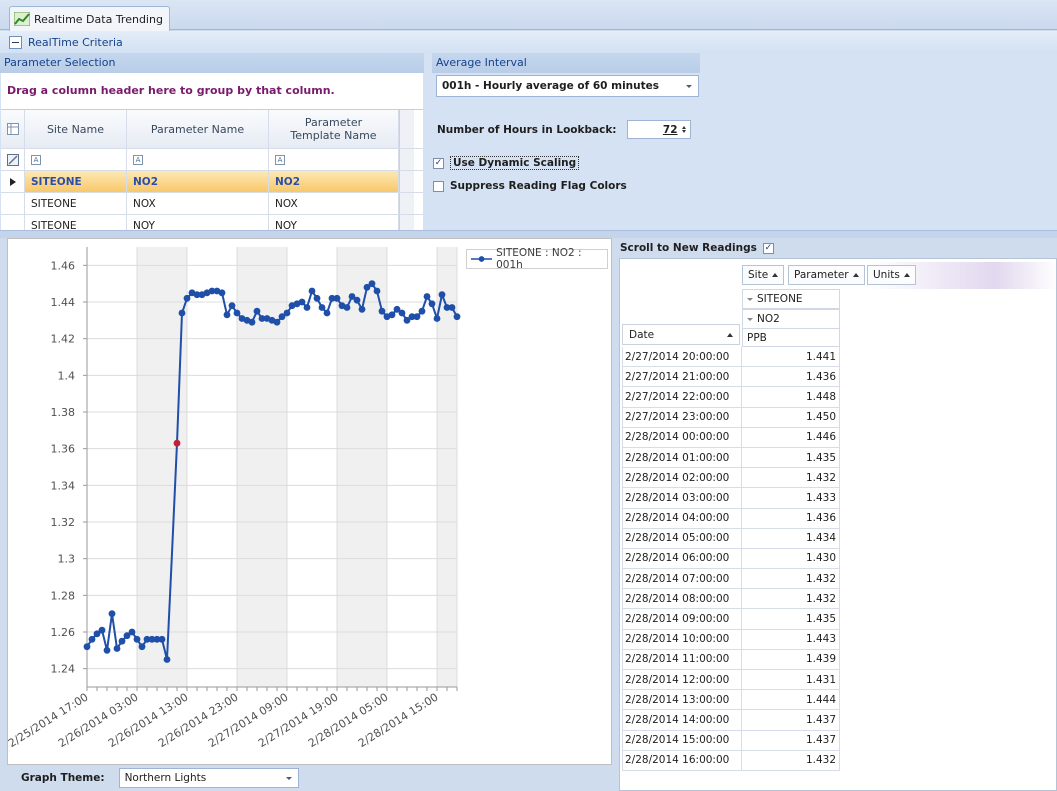  I want to click on reading-row: 2/27/2014 23:00:00 1.450, so click(731, 417).